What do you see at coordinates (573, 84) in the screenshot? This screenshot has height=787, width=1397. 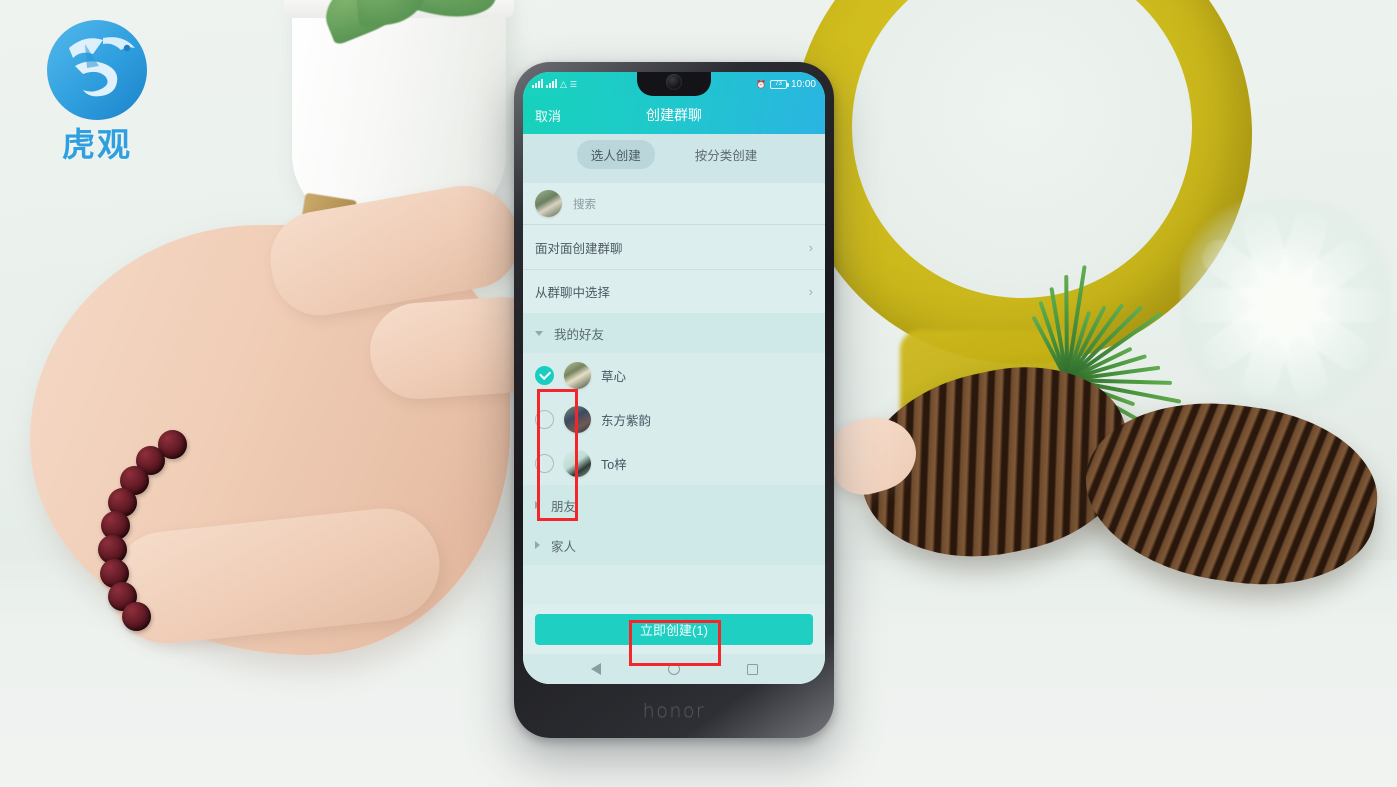 I see `vibrate-icon: ☰` at bounding box center [573, 84].